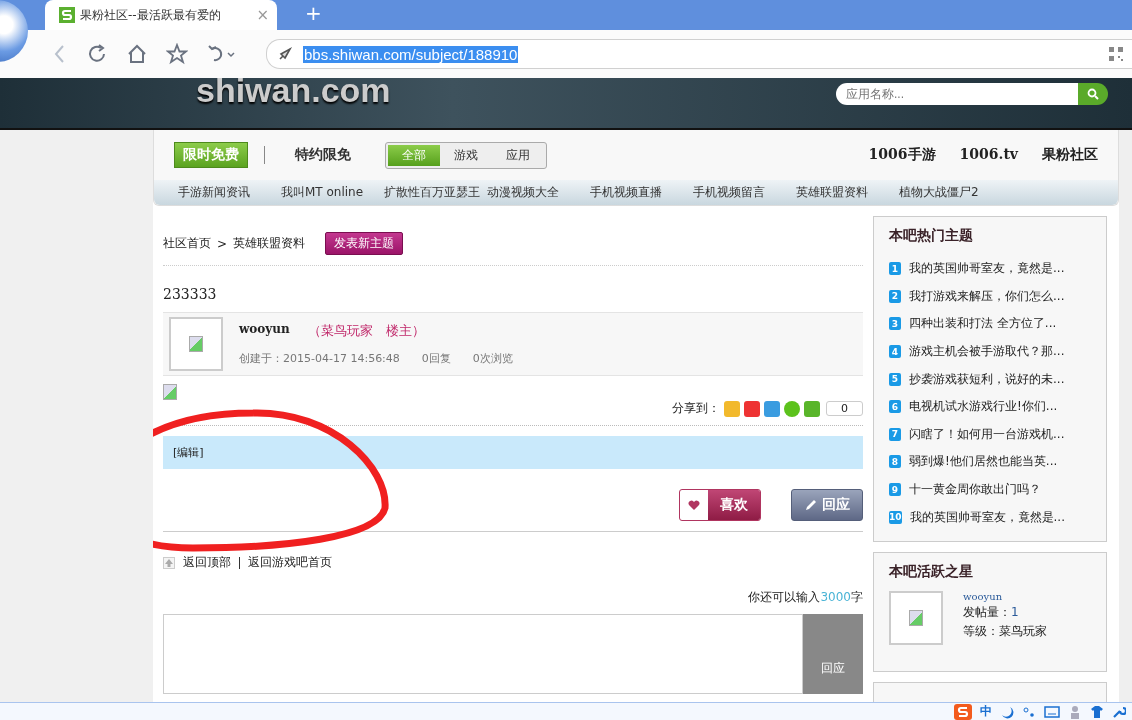 Image resolution: width=1132 pixels, height=720 pixels. What do you see at coordinates (696, 408) in the screenshot?
I see `share-label: 分享到：` at bounding box center [696, 408].